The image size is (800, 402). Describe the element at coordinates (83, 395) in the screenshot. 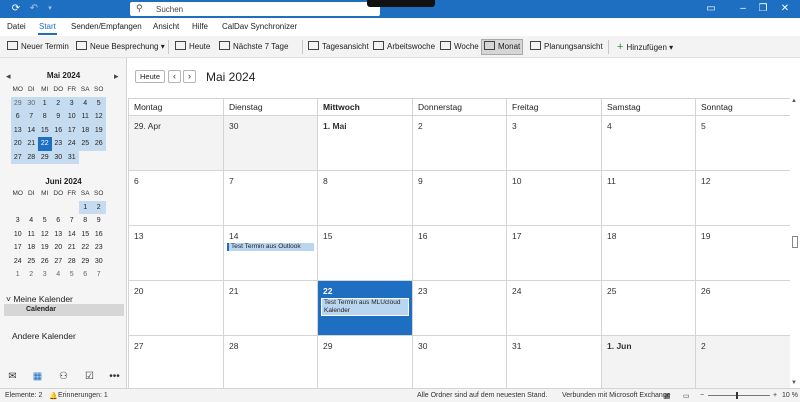

I see `reminders-count: Erinnerungen: 1` at that location.